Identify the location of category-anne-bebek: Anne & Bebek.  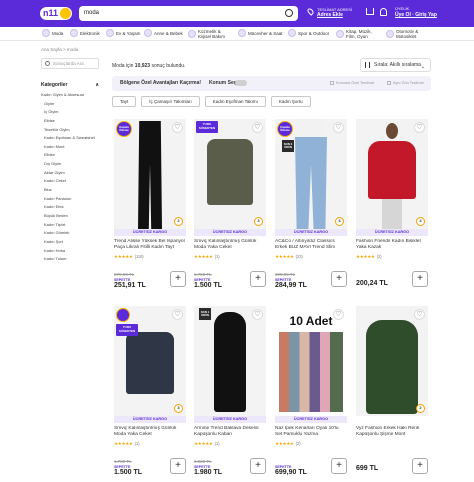
(163, 33).